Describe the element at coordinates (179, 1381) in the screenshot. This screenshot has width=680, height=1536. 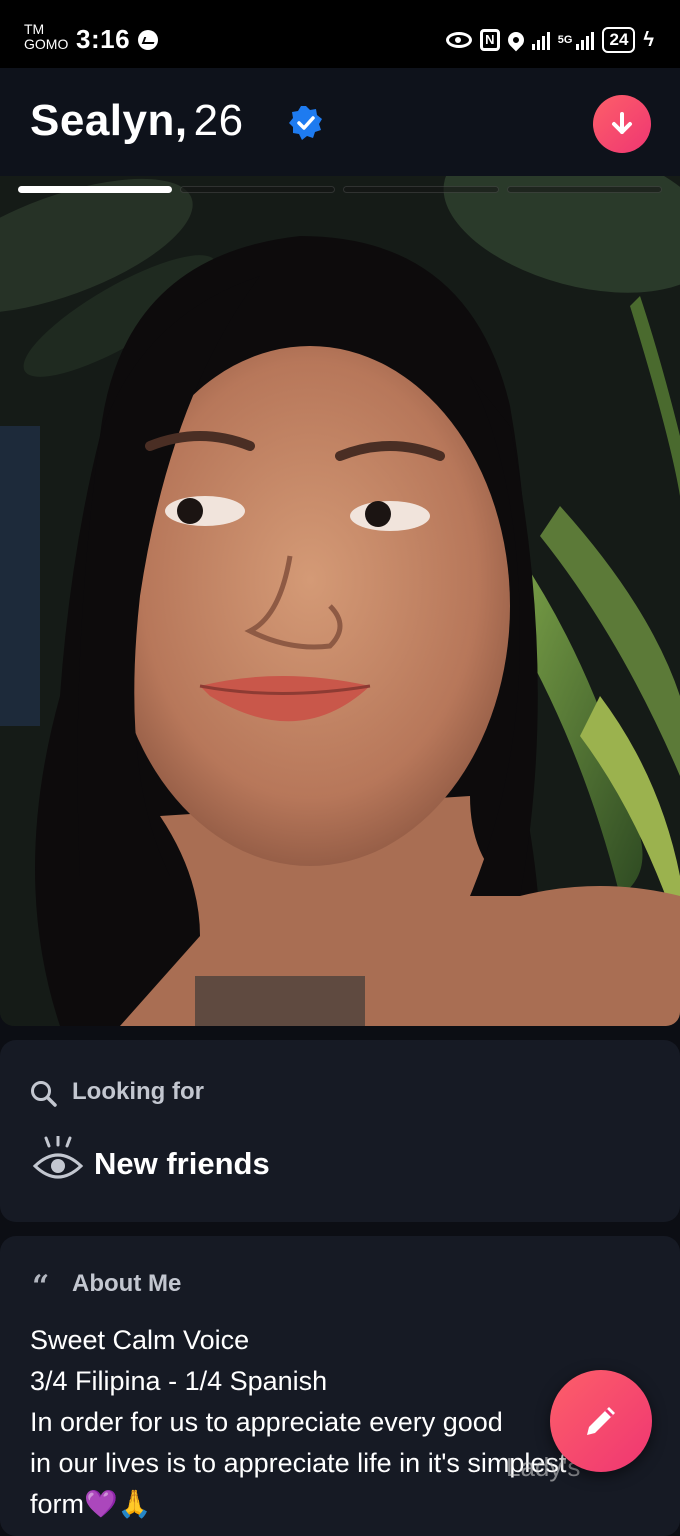
I see `bio-line: 3/4 Filipina - 1/4 Spanish` at that location.